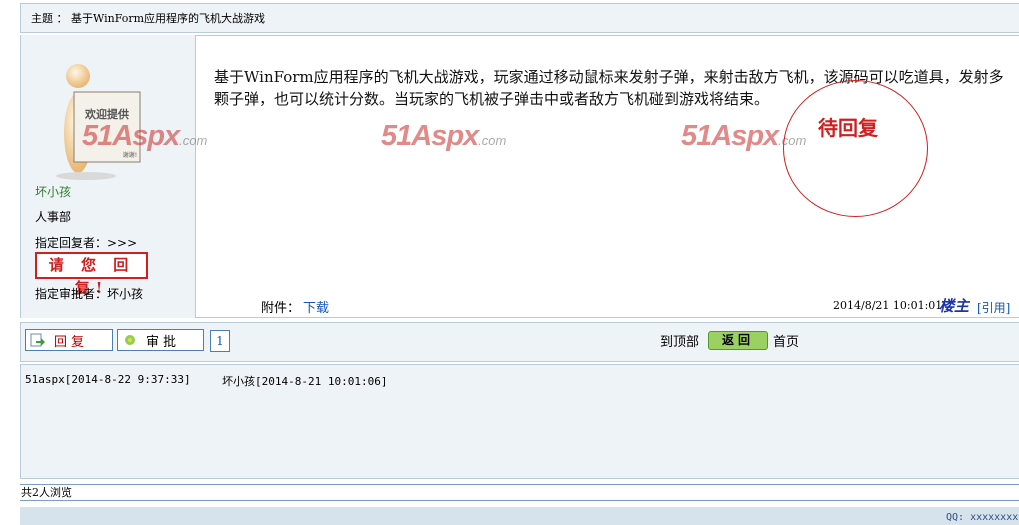 Image resolution: width=1019 pixels, height=525 pixels. I want to click on author-name: 坏小孩, so click(53, 191).